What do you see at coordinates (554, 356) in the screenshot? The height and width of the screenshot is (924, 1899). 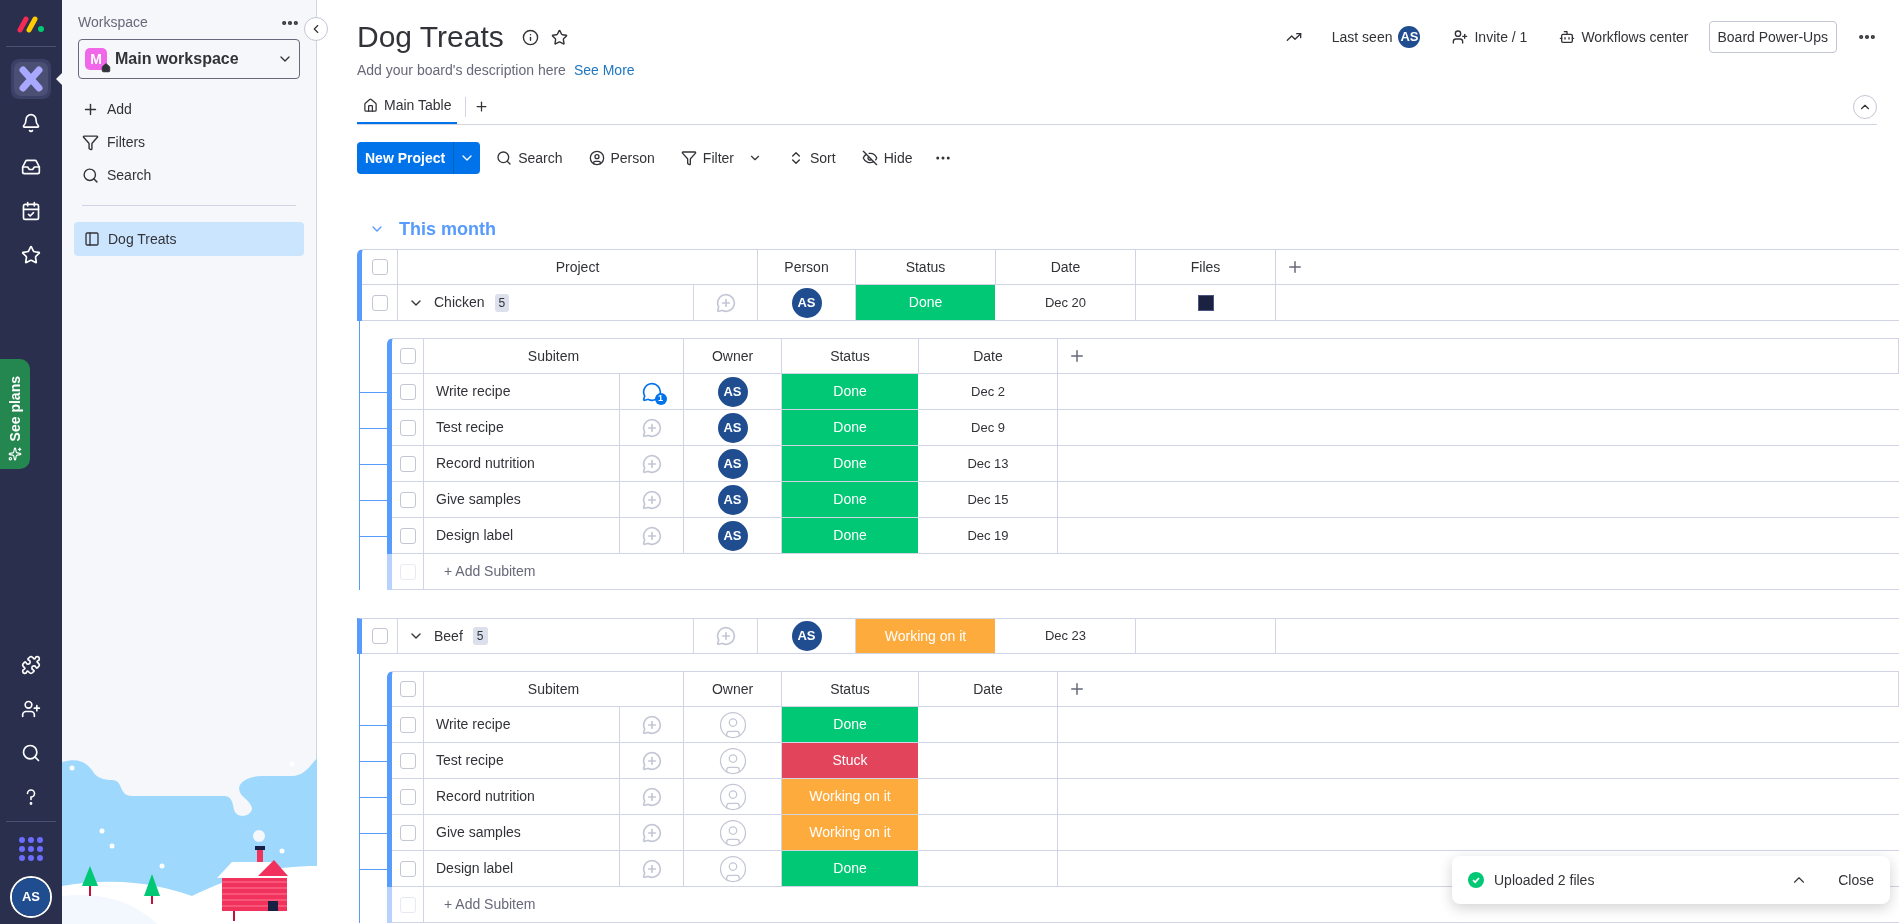 I see `column-header: Subitem` at bounding box center [554, 356].